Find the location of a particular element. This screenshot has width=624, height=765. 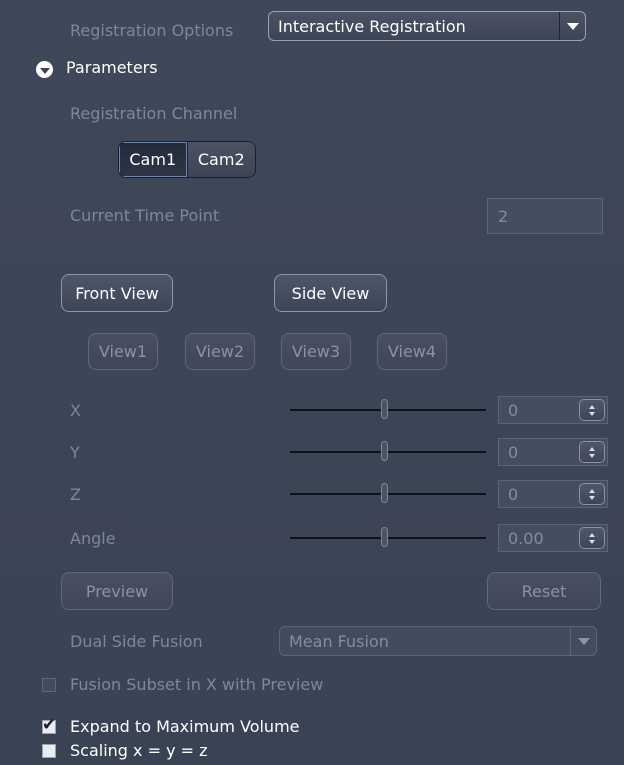

view1-button: View1 is located at coordinates (123, 351).